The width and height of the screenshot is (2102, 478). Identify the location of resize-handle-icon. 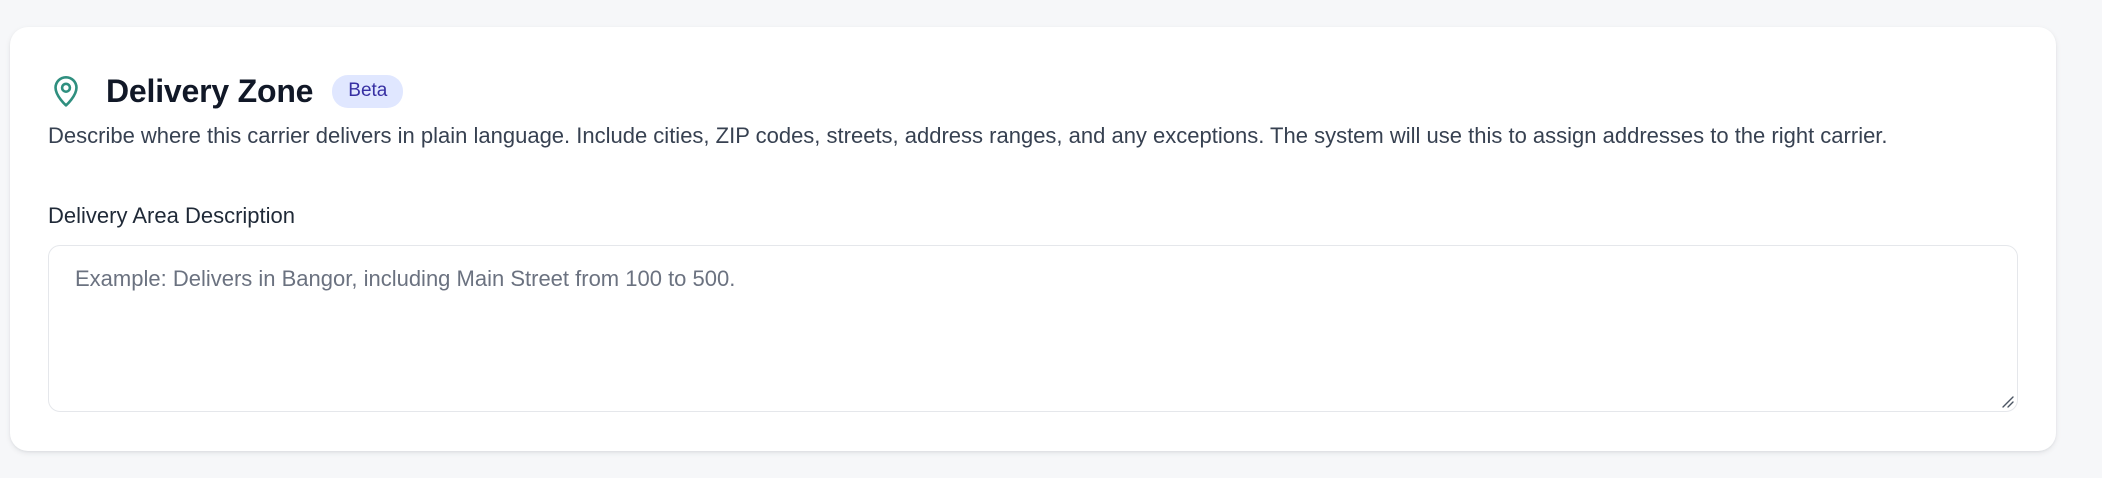
(2007, 401).